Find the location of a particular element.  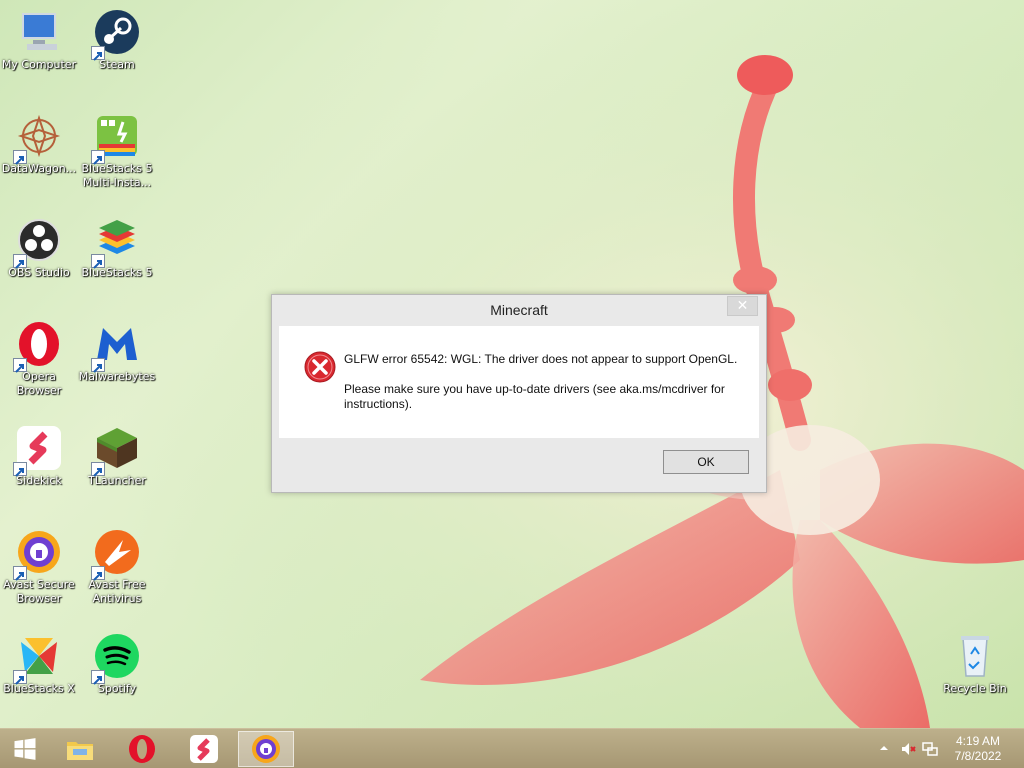

desktop-icon-label: My Computer is located at coordinates (39, 64).